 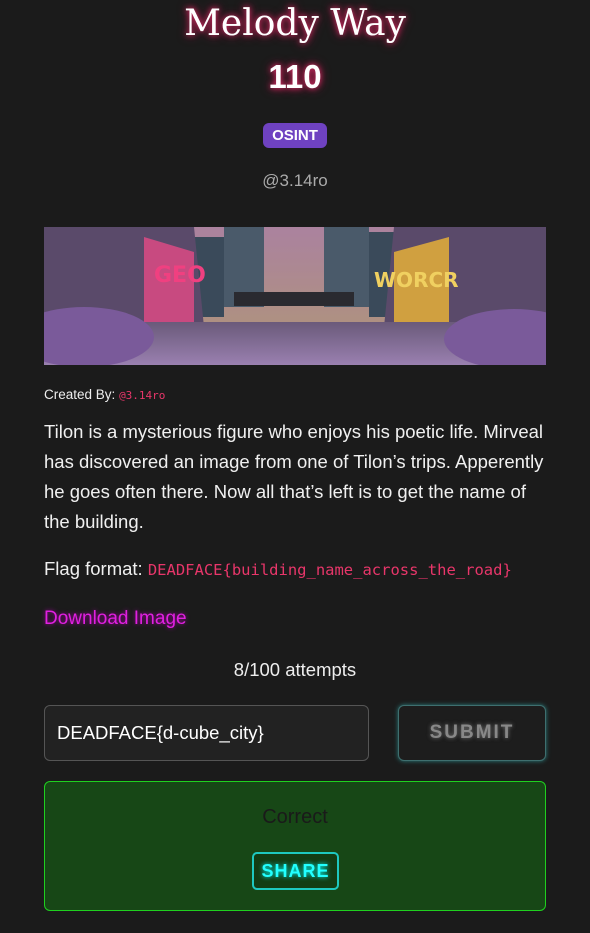 I want to click on author-handle: @3.14ro, so click(x=295, y=180).